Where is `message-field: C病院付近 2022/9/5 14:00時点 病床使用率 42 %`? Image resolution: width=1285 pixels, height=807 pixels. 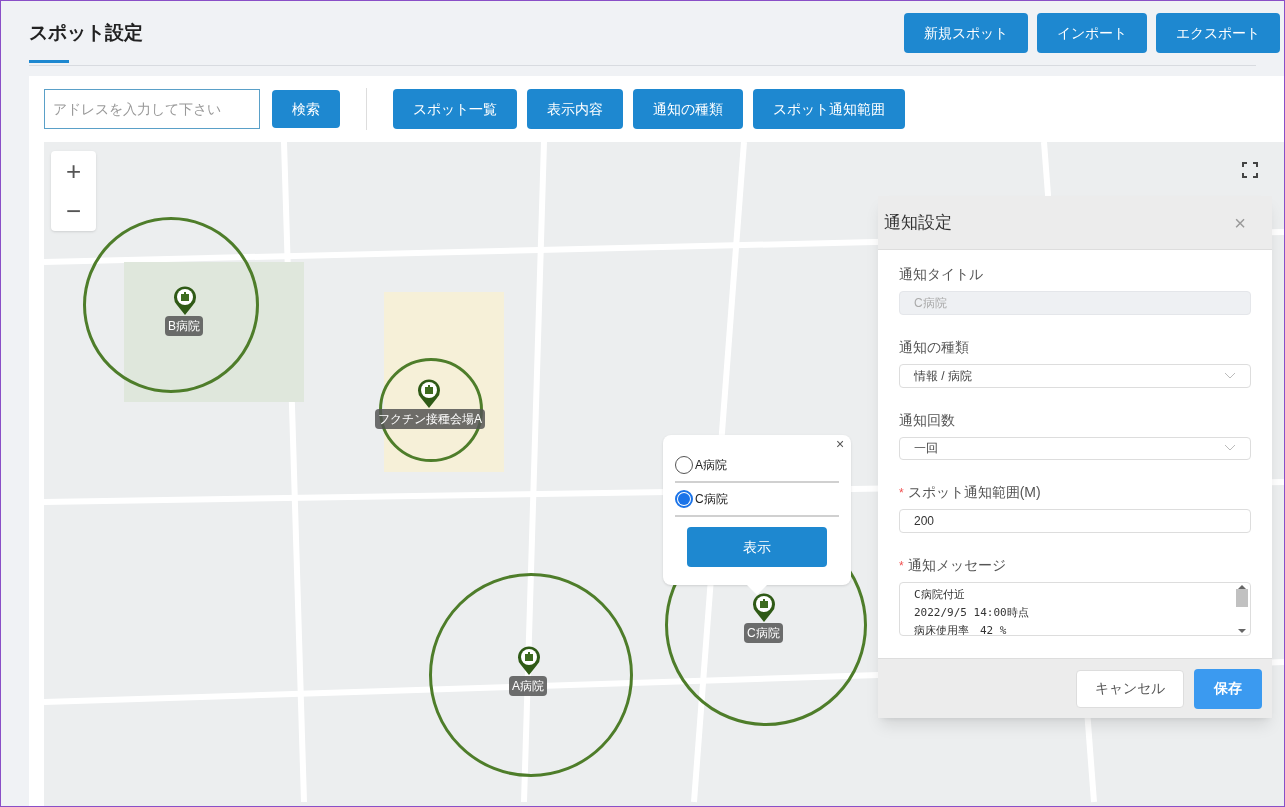
message-field: C病院付近 2022/9/5 14:00時点 病床使用率 42 % is located at coordinates (1075, 609).